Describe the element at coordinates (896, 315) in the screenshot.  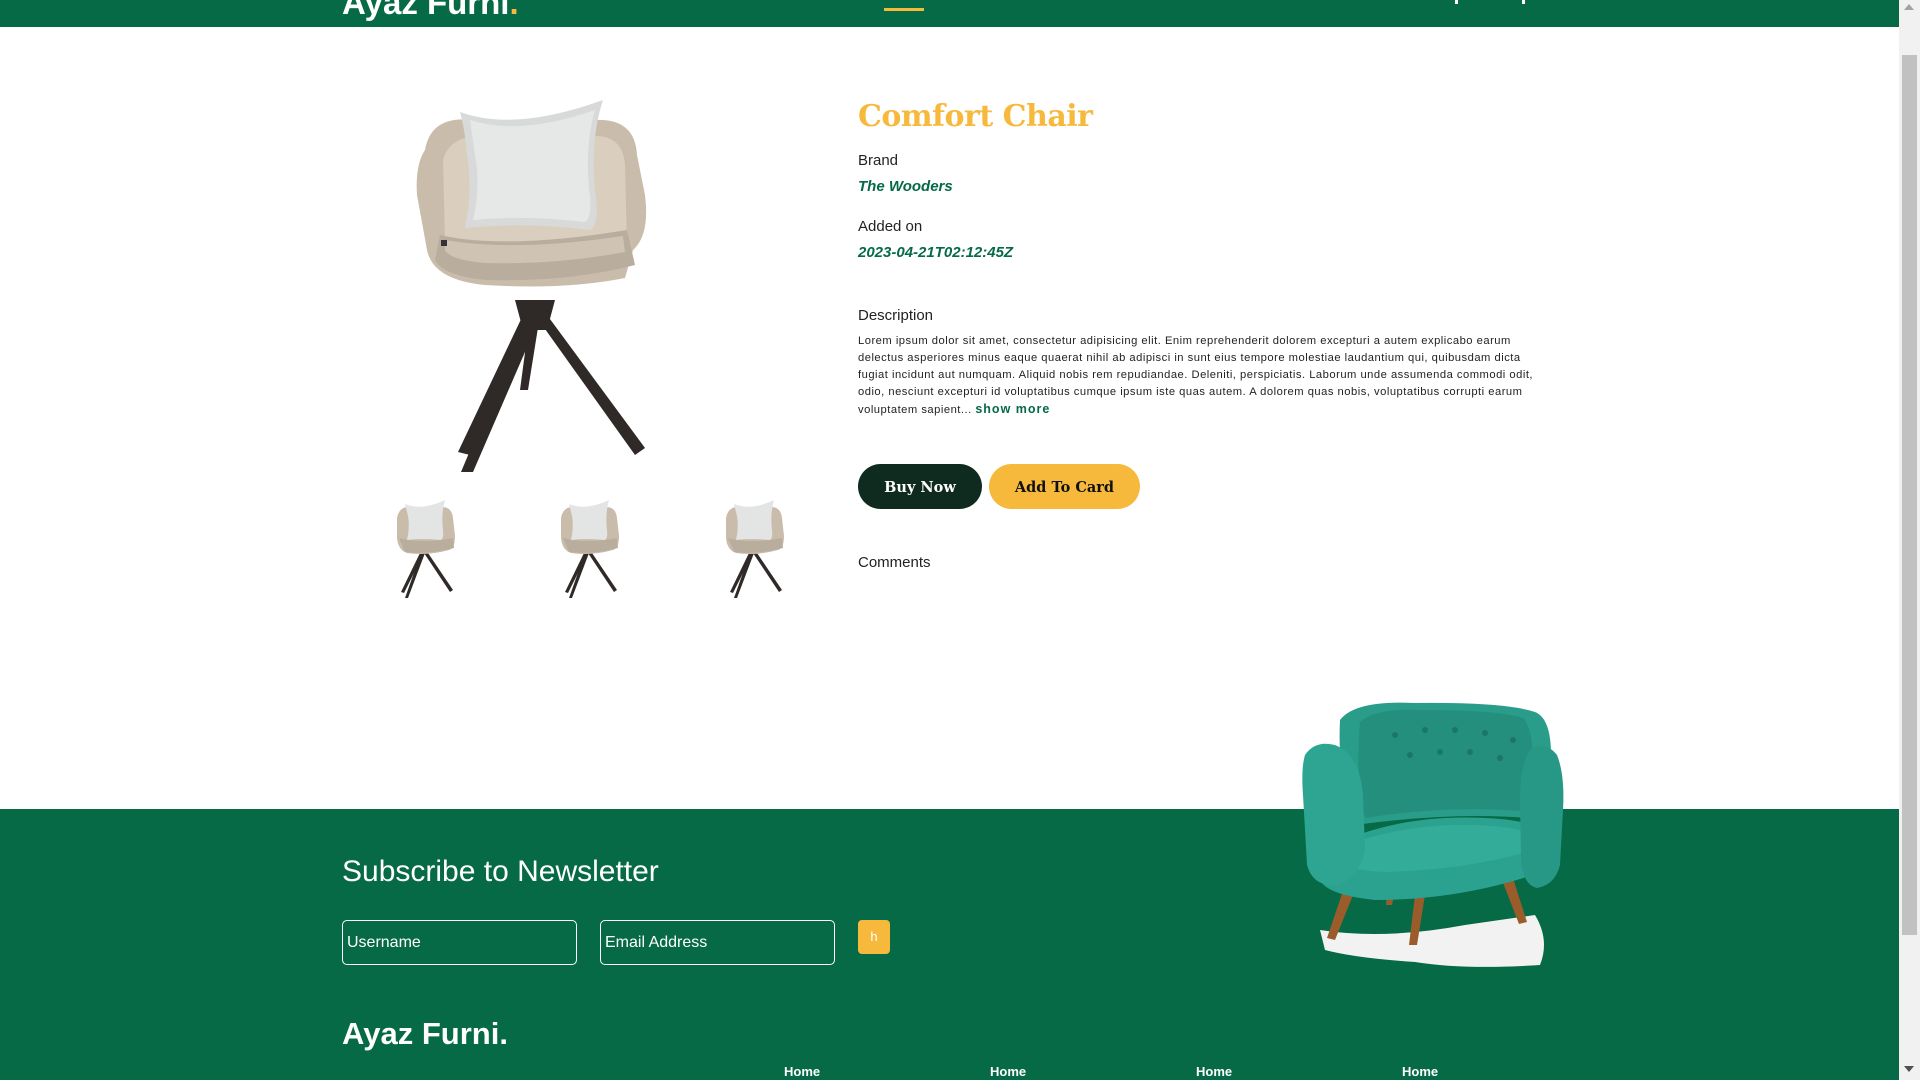
I see `description-label: Description` at that location.